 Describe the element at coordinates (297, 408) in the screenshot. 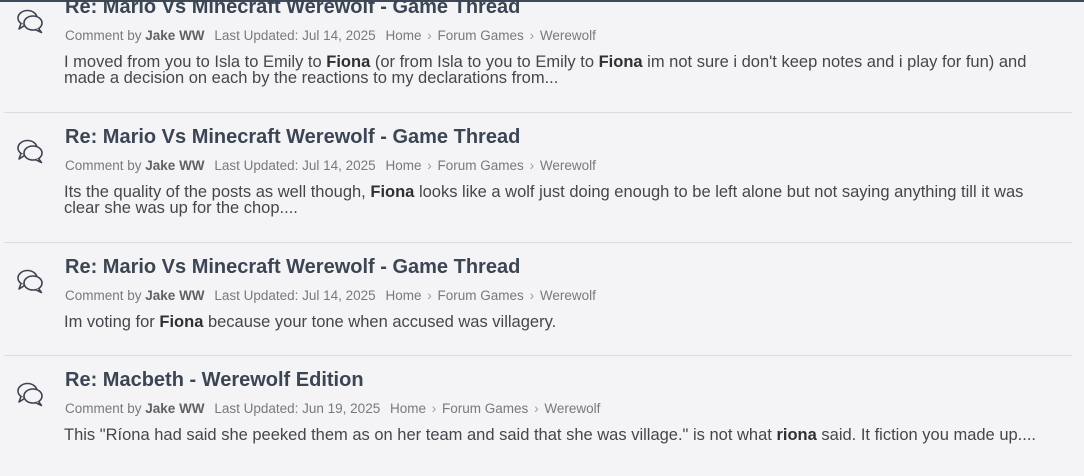

I see `last-updated: Last Updated: Jun 19, 2025` at that location.